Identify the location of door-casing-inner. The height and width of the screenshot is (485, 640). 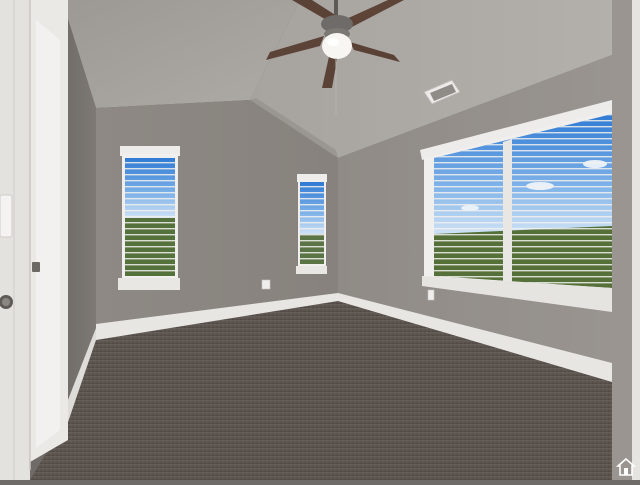
(48, 234).